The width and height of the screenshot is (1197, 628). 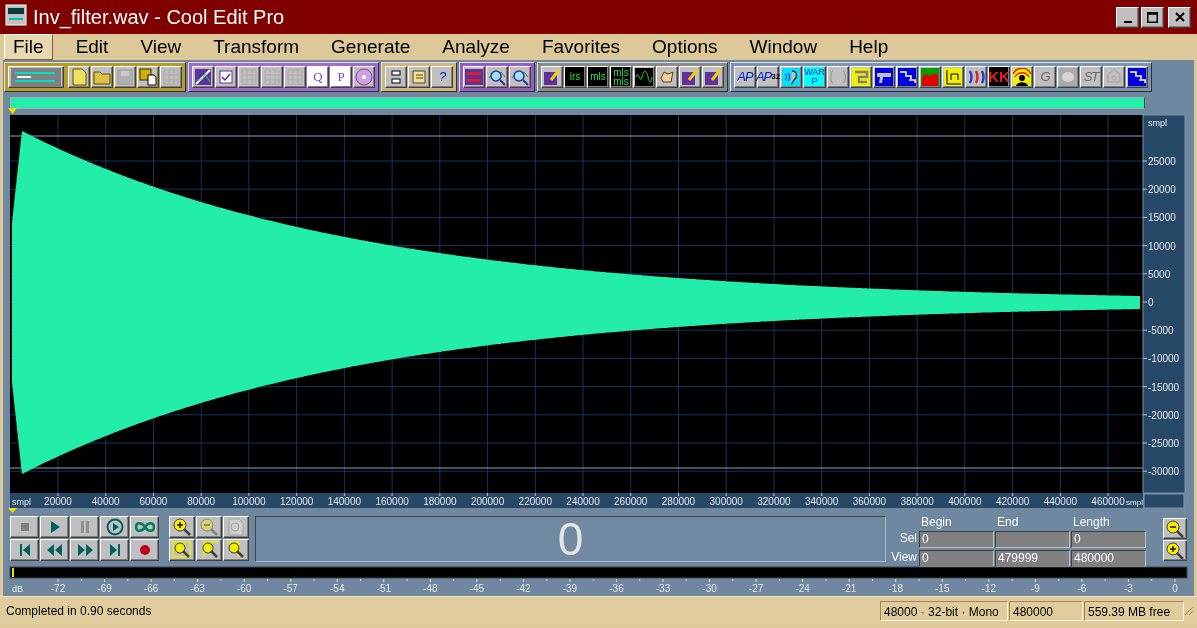 What do you see at coordinates (371, 47) in the screenshot?
I see `menu-item: Generate` at bounding box center [371, 47].